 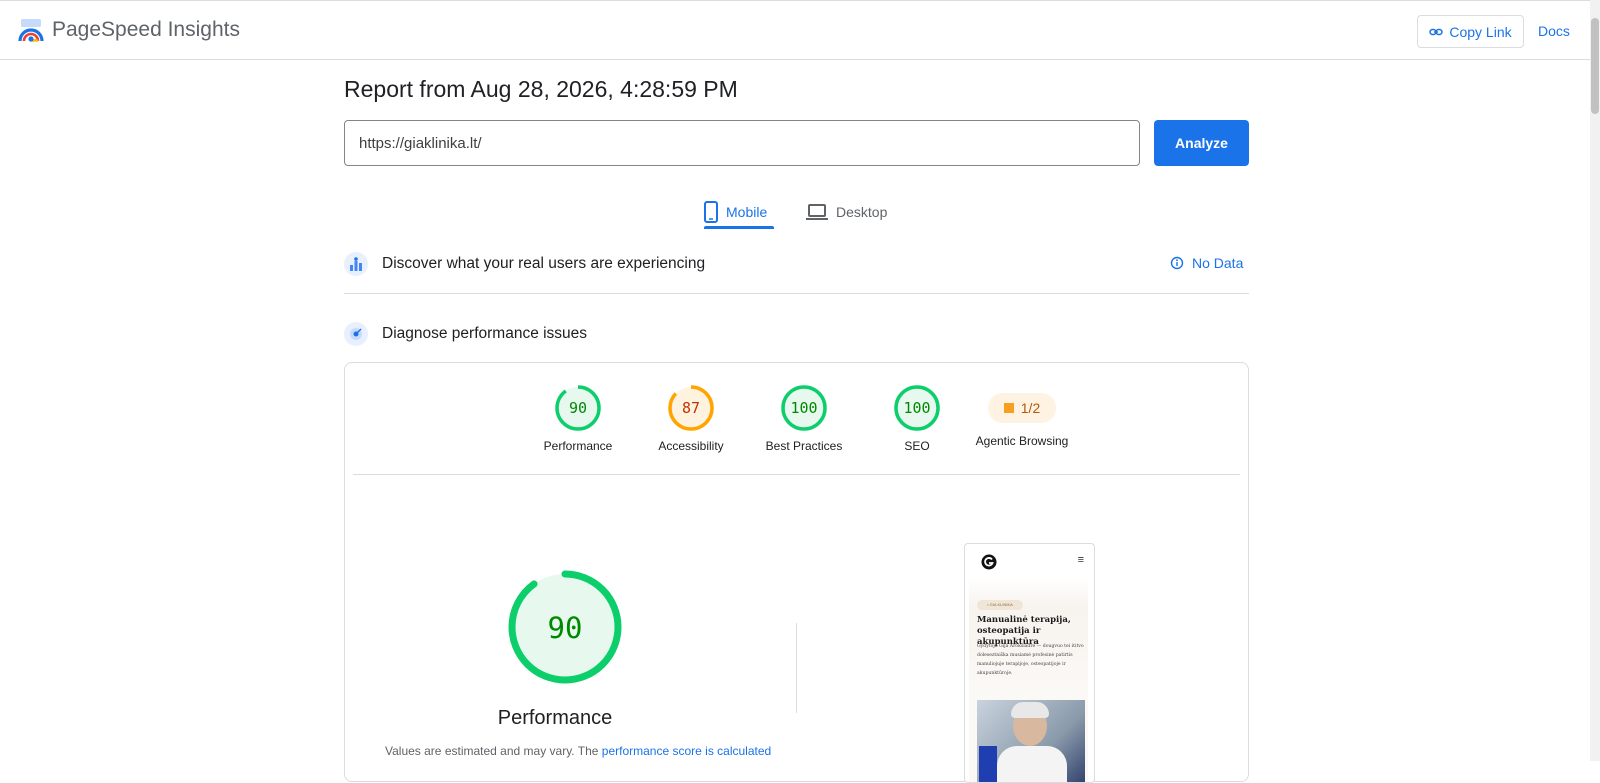 What do you see at coordinates (1218, 263) in the screenshot?
I see `no-data-label: No Data` at bounding box center [1218, 263].